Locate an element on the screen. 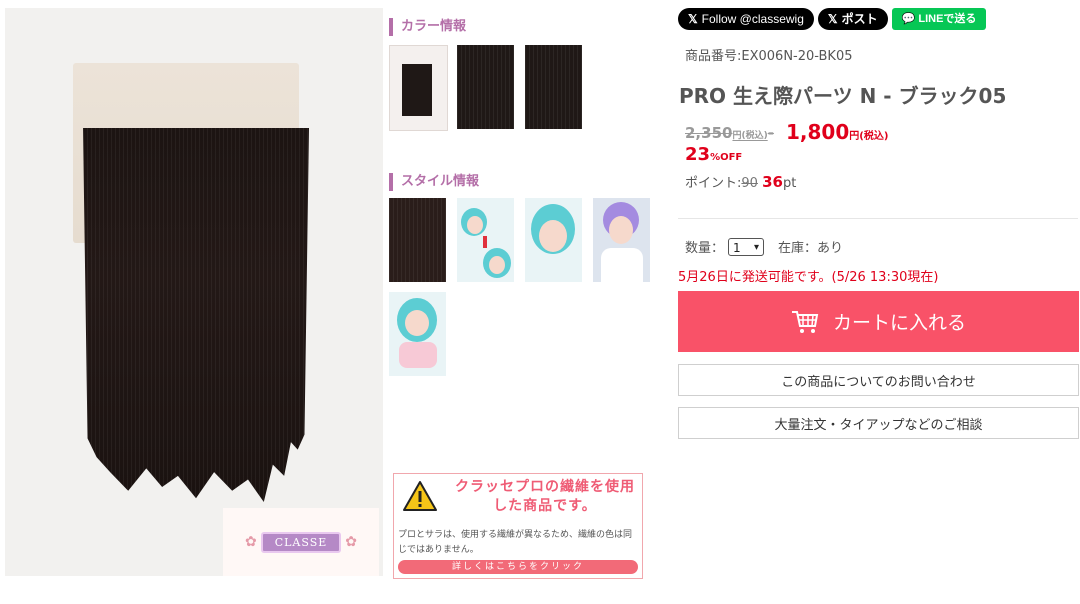 The image size is (1080, 604). social-share-row: 𝕏 Follow @classewig 𝕏 ポスト 💬 LINEで送る is located at coordinates (832, 19).